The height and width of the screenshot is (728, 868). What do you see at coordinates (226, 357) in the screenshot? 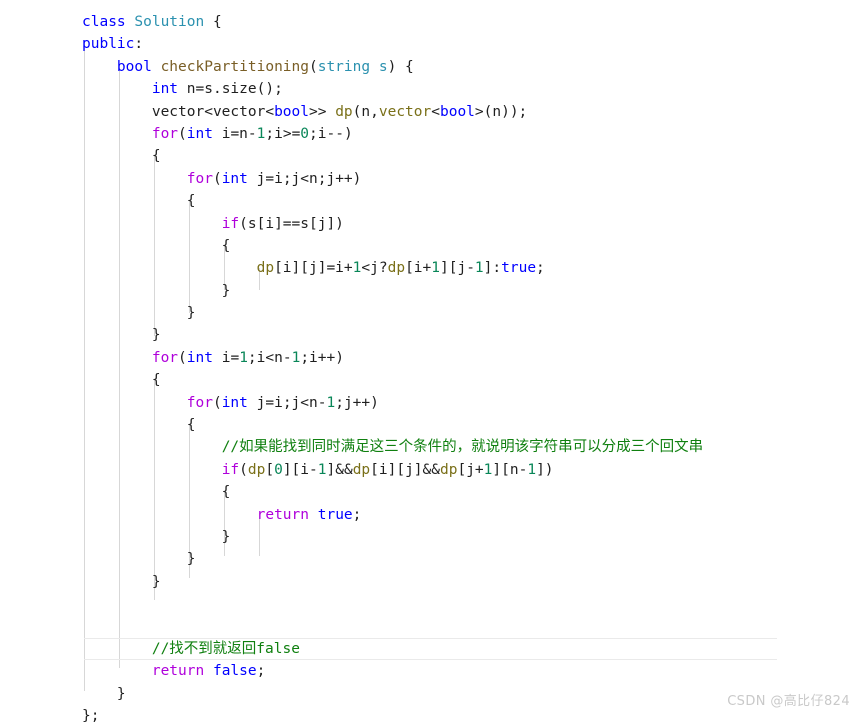
I see `code-token: i=` at bounding box center [226, 357].